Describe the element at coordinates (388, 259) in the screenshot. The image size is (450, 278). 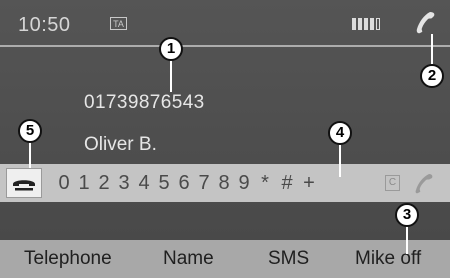
I see `softkey-mike-off: Mike off` at that location.